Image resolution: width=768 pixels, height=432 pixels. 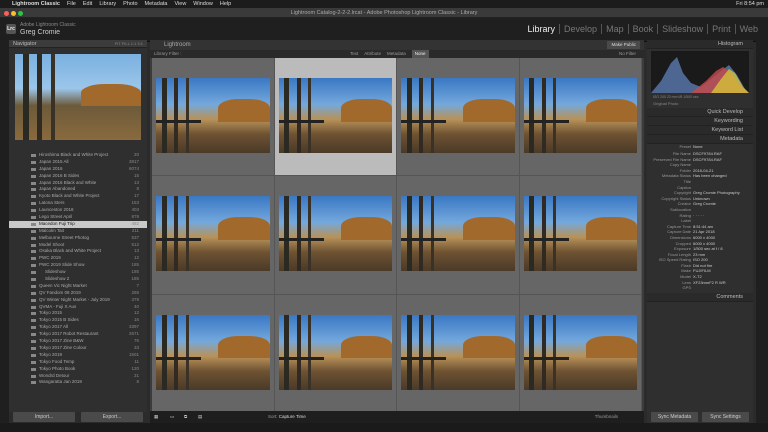 What do you see at coordinates (78, 320) in the screenshot?
I see `folder-item: Tokyo 2015 B Sides 16` at bounding box center [78, 320].